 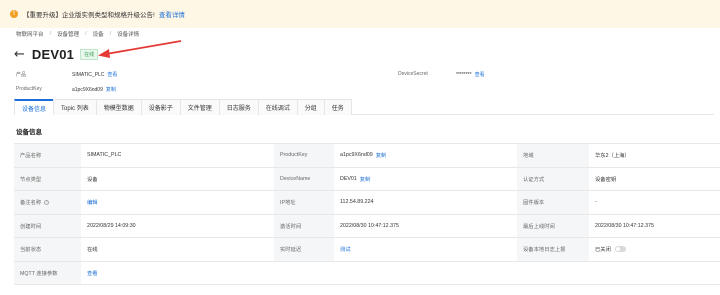 I want to click on value-latency-cell: 测试, so click(x=425, y=249).